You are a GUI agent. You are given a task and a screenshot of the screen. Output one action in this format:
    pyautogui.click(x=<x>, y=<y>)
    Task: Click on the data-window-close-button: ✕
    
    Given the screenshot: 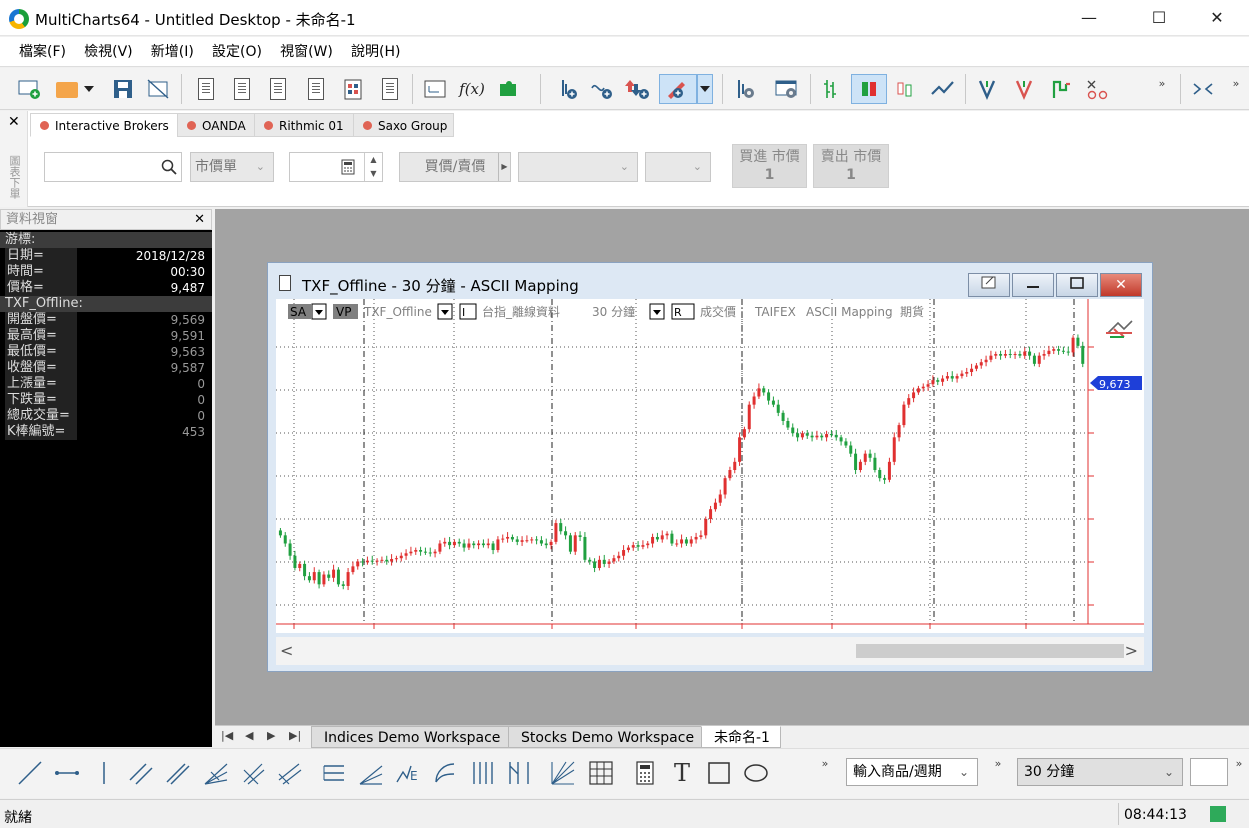 What is the action you would take?
    pyautogui.click(x=199, y=219)
    